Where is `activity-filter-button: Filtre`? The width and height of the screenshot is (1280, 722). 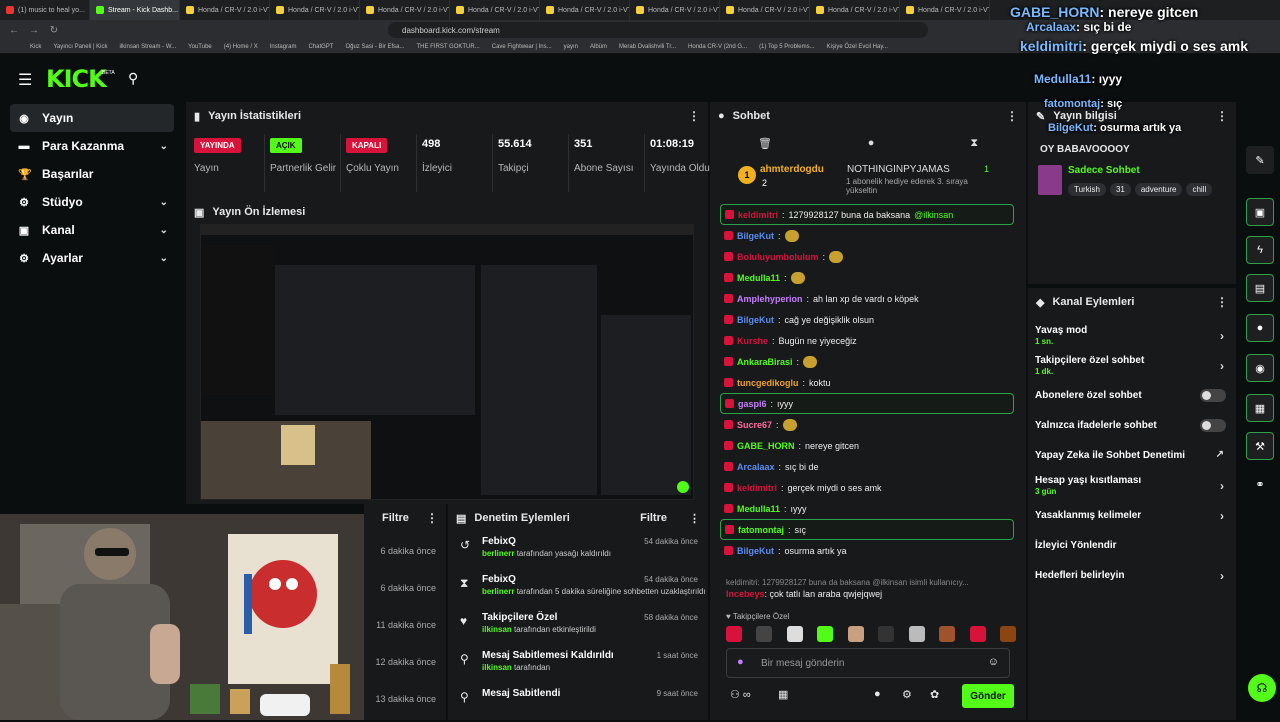
activity-filter-button: Filtre is located at coordinates (395, 518).